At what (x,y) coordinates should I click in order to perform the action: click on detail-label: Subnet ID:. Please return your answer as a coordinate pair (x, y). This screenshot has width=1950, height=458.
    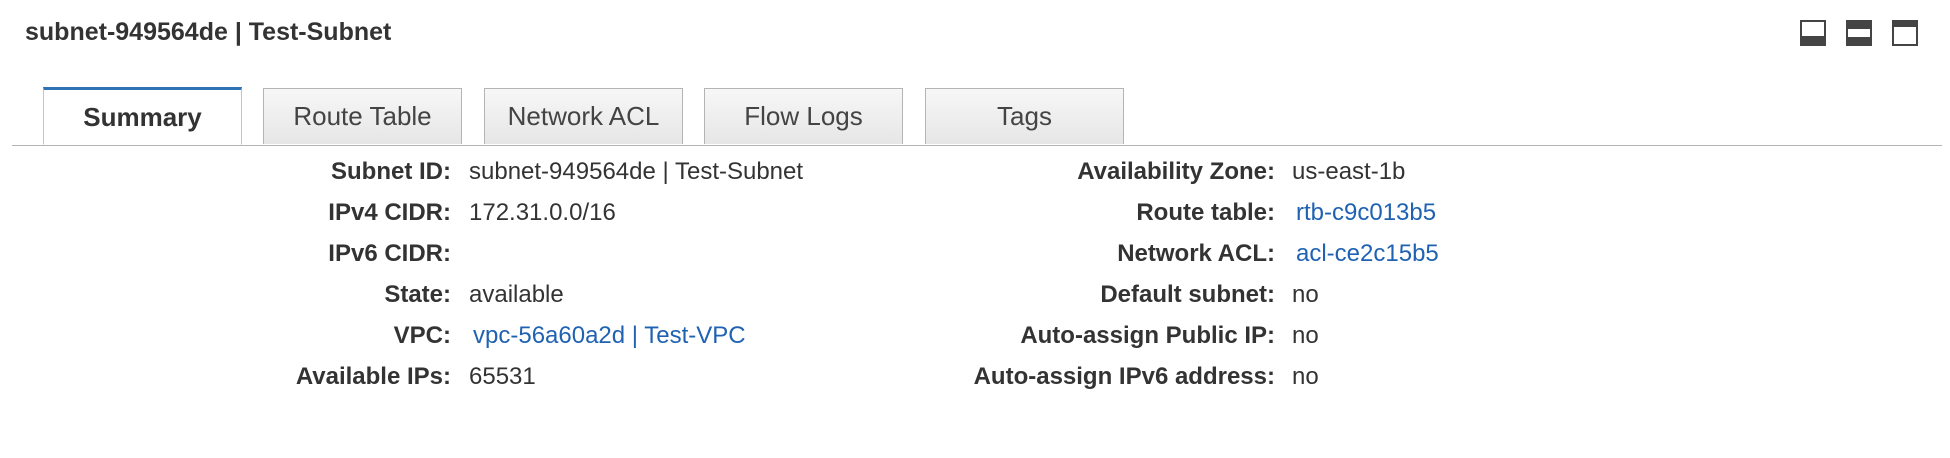
    Looking at the image, I should click on (391, 171).